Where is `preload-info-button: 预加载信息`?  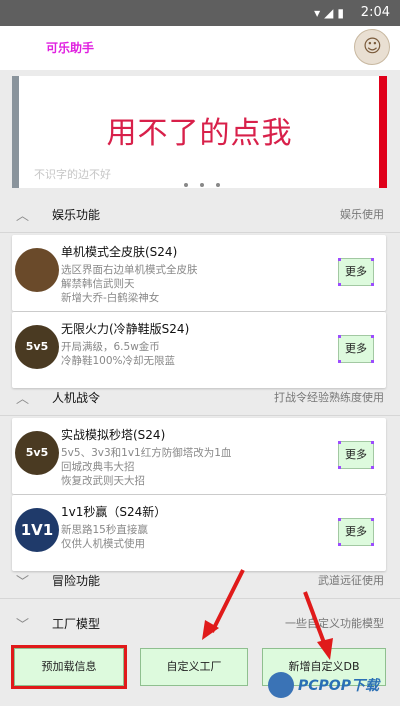 preload-info-button: 预加载信息 is located at coordinates (69, 667).